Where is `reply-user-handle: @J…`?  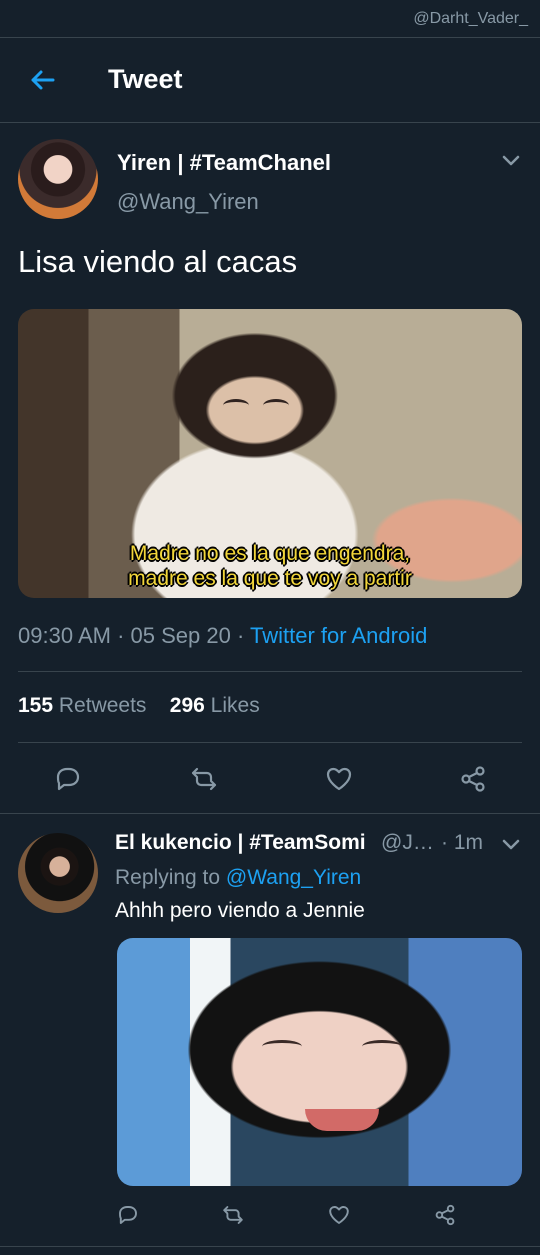
reply-user-handle: @J… is located at coordinates (407, 843).